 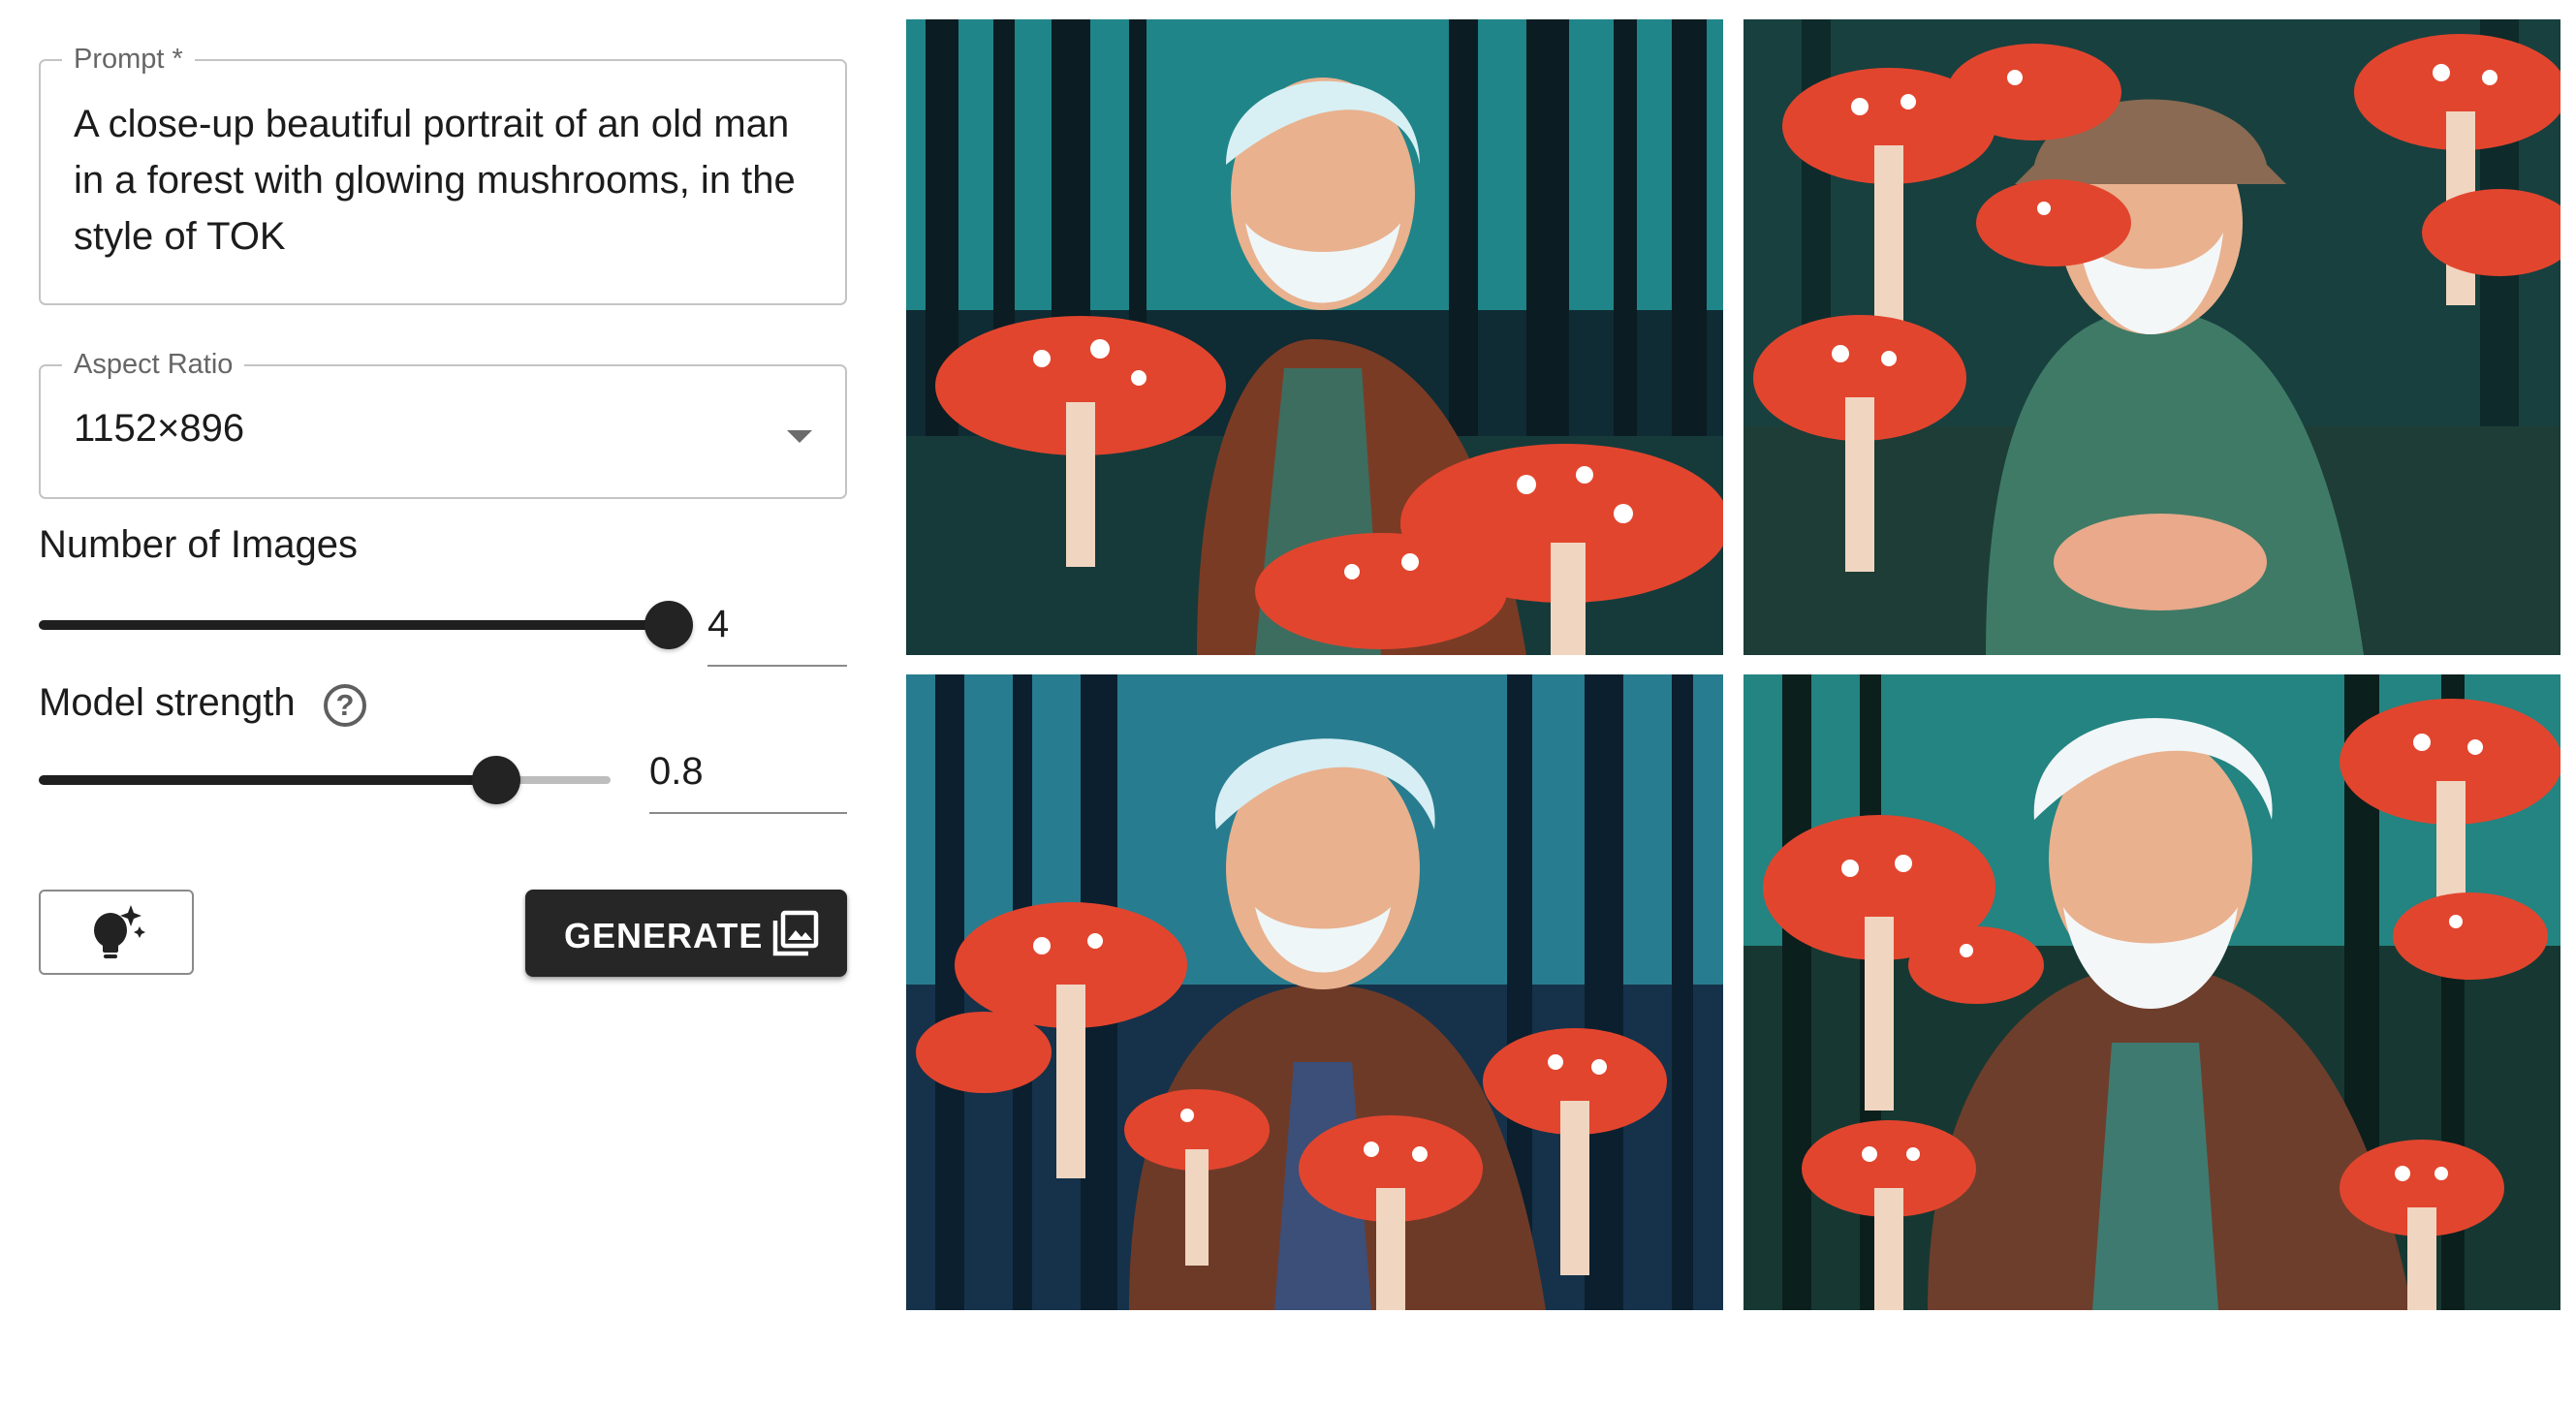 I want to click on idea-button, so click(x=116, y=932).